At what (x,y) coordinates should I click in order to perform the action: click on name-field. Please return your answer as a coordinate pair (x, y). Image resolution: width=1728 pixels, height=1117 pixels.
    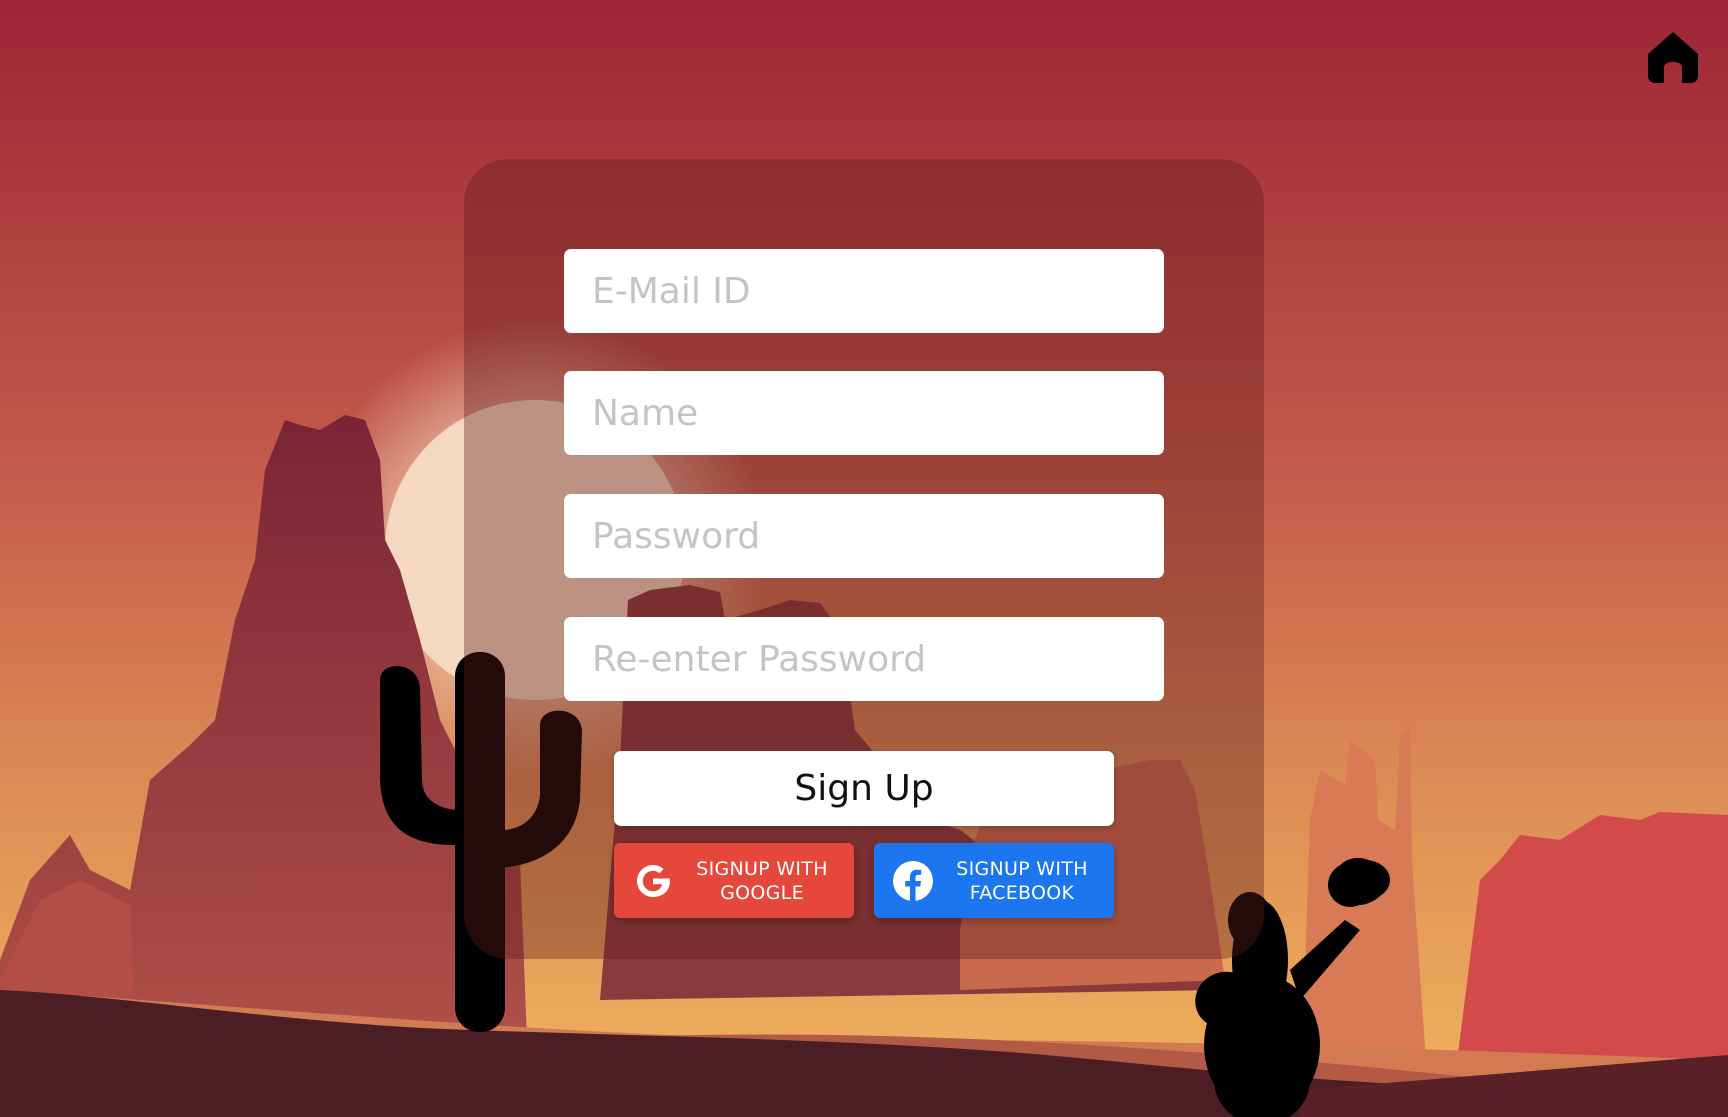
    Looking at the image, I should click on (864, 413).